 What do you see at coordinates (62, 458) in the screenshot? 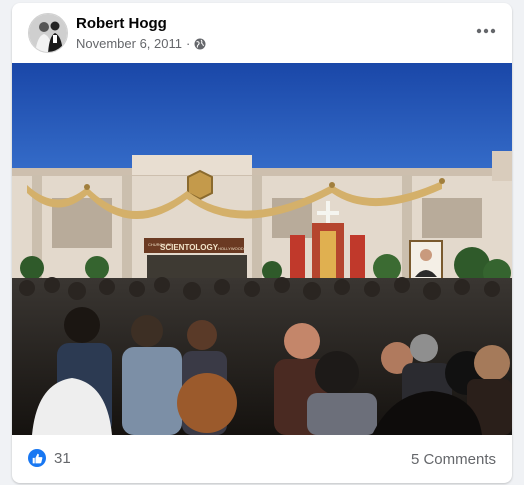
I see `reaction-count: 31` at bounding box center [62, 458].